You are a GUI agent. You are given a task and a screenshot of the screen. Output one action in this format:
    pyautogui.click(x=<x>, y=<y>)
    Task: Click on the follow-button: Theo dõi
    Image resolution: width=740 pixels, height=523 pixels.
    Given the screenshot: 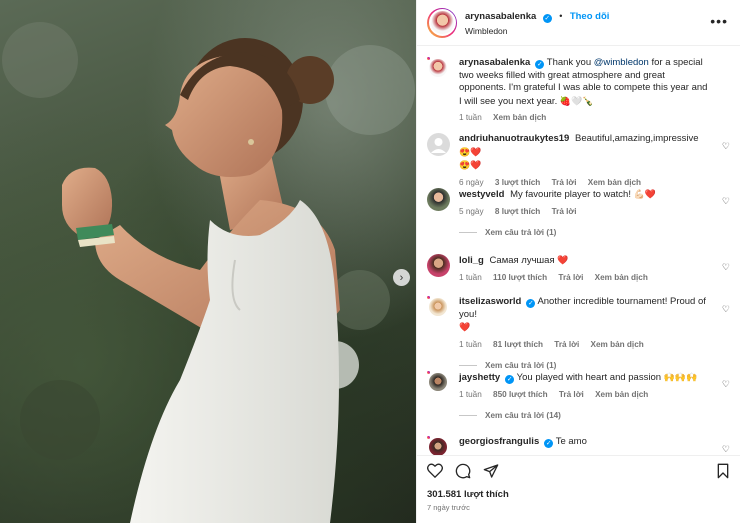 What is the action you would take?
    pyautogui.click(x=590, y=16)
    